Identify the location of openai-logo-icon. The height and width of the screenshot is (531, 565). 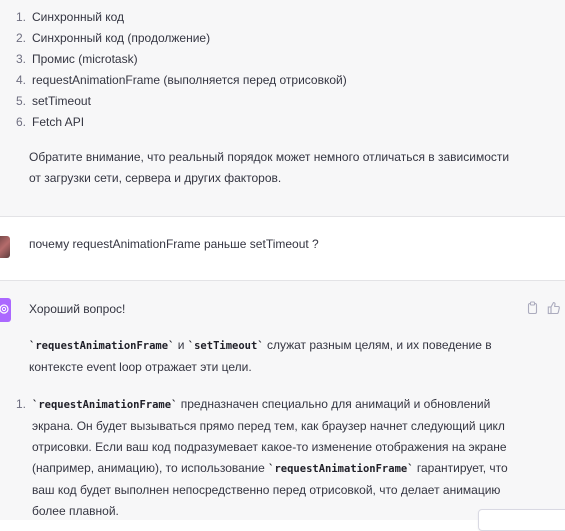
(5, 310).